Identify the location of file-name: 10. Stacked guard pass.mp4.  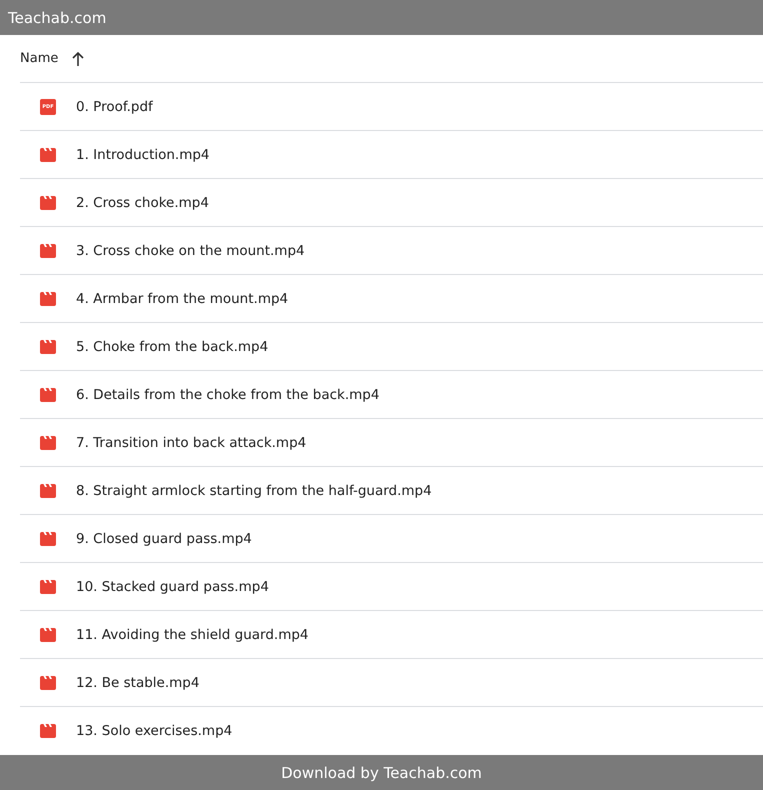
(172, 586).